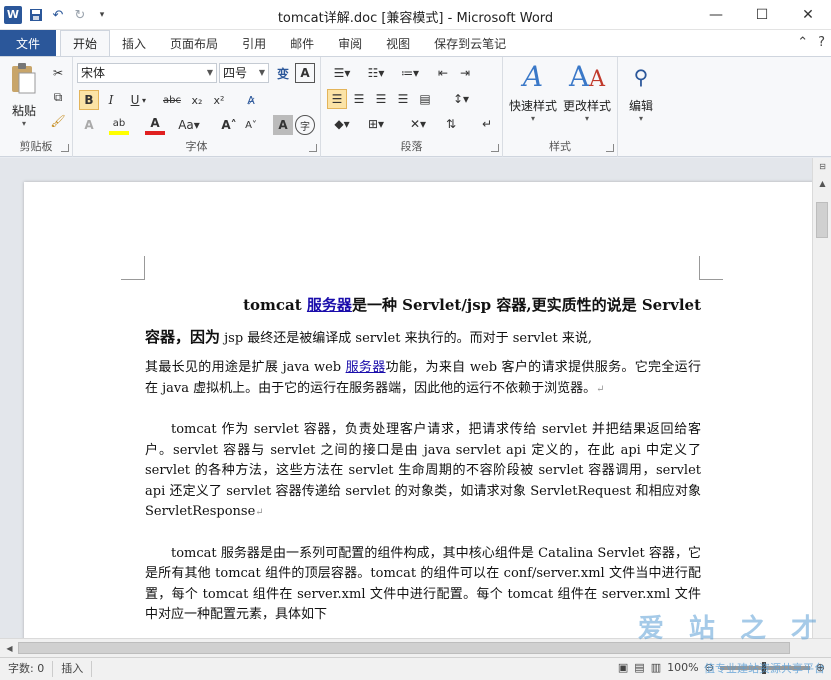  What do you see at coordinates (418, 124) in the screenshot?
I see `chinese-layout-icon: ✕▾` at bounding box center [418, 124].